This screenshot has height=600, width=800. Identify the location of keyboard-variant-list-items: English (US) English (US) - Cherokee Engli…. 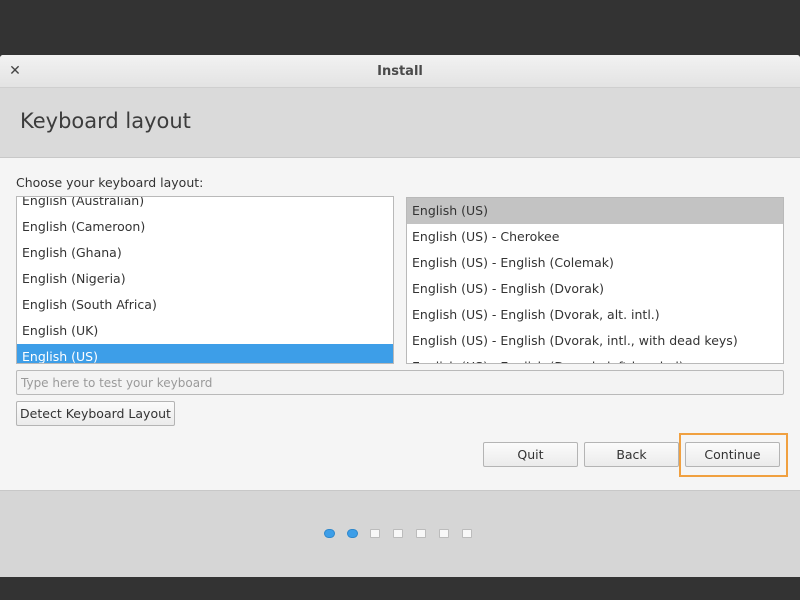
(595, 280).